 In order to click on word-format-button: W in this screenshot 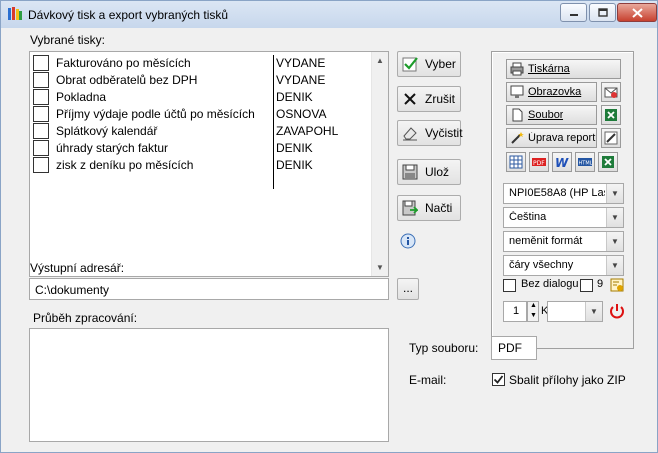, I will do `click(562, 162)`.